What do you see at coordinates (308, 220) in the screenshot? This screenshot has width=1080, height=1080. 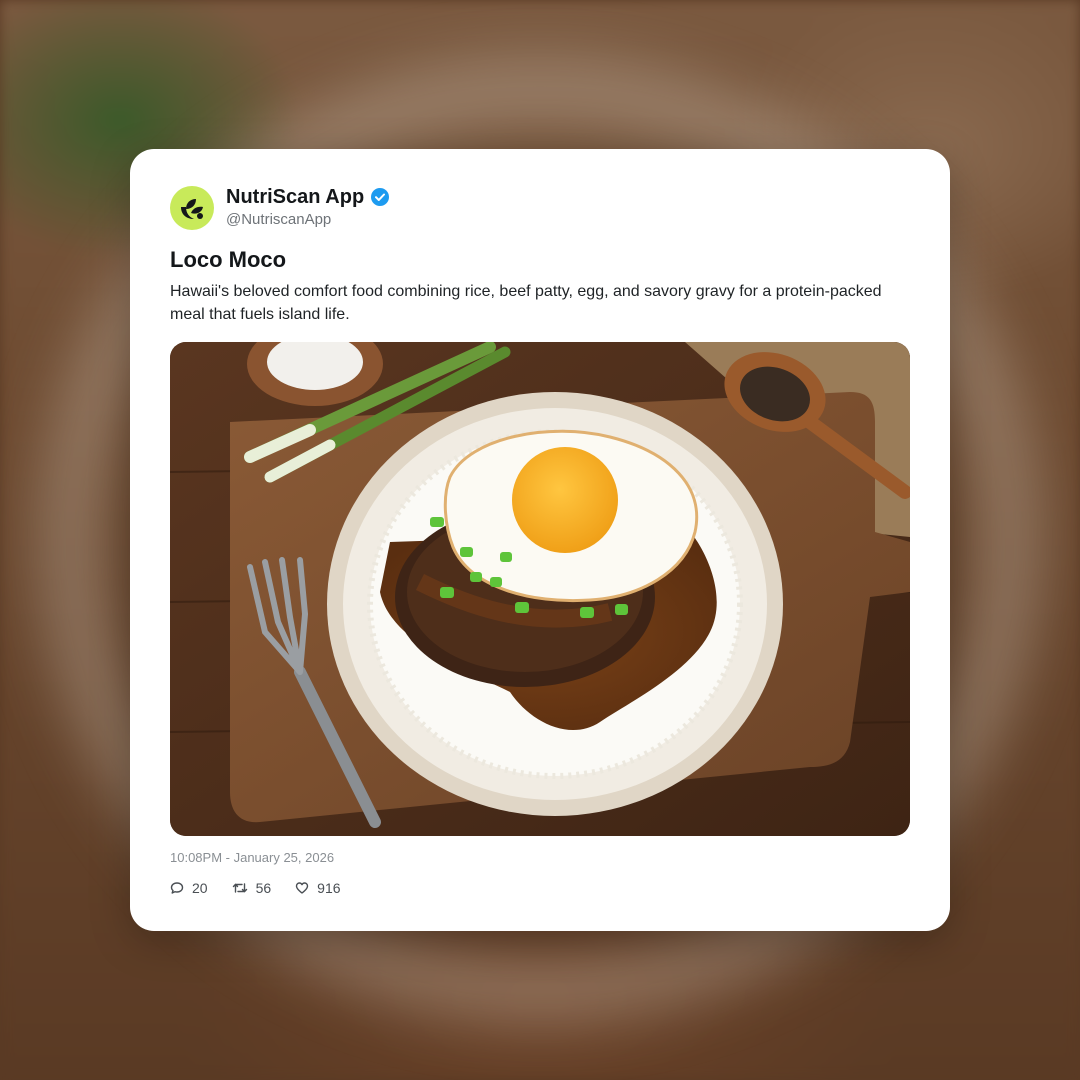 I see `user-handle: @NutriscanApp` at bounding box center [308, 220].